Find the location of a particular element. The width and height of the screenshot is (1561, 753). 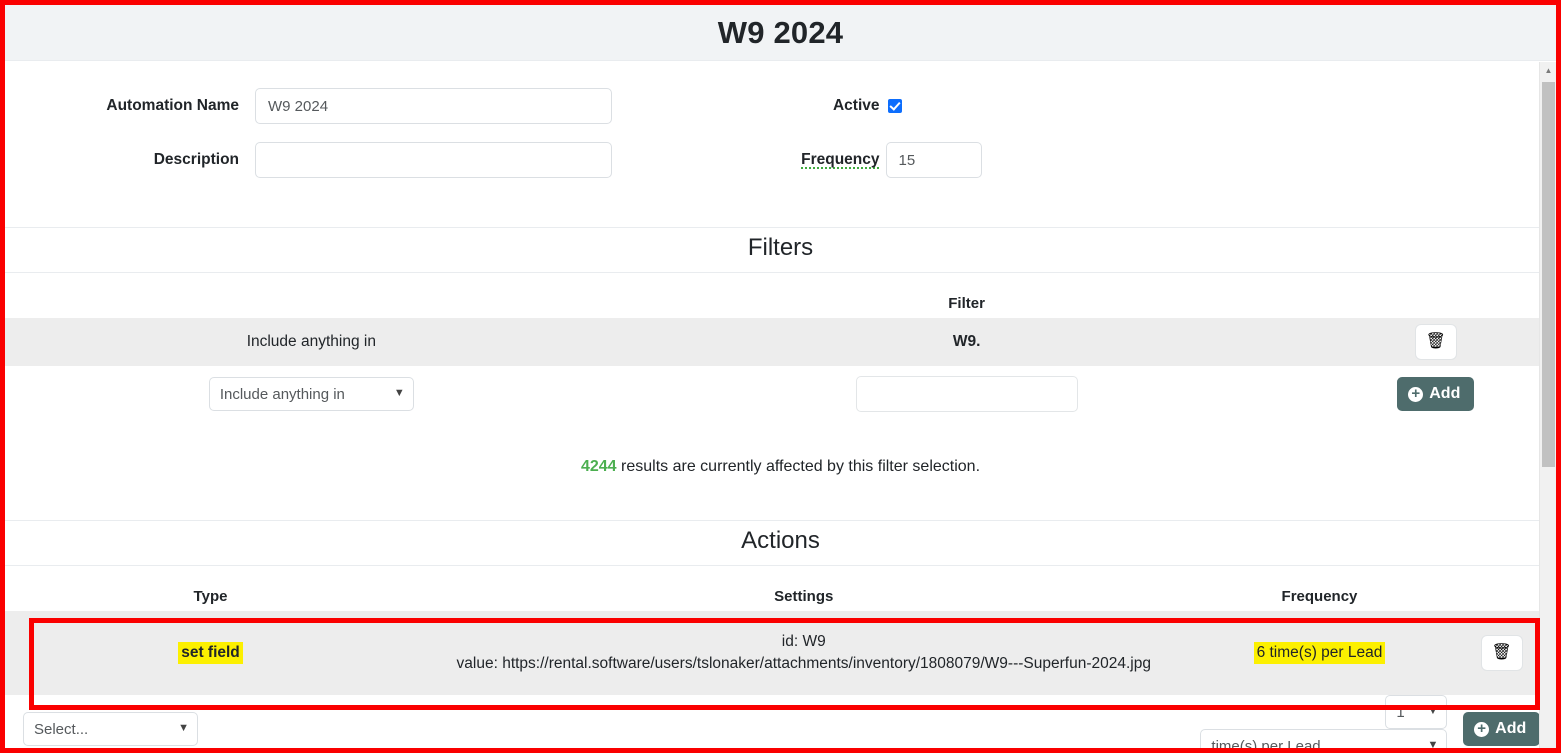

action-row-frequency: 6 time(s) per Lead is located at coordinates (1319, 653).